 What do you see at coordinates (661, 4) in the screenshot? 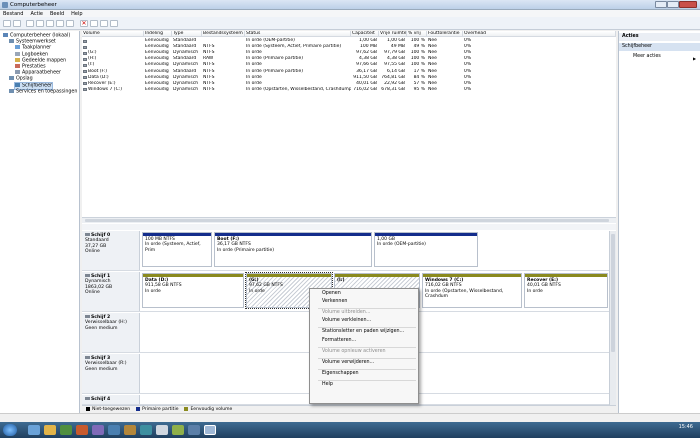
I see `minimize-button` at bounding box center [661, 4].